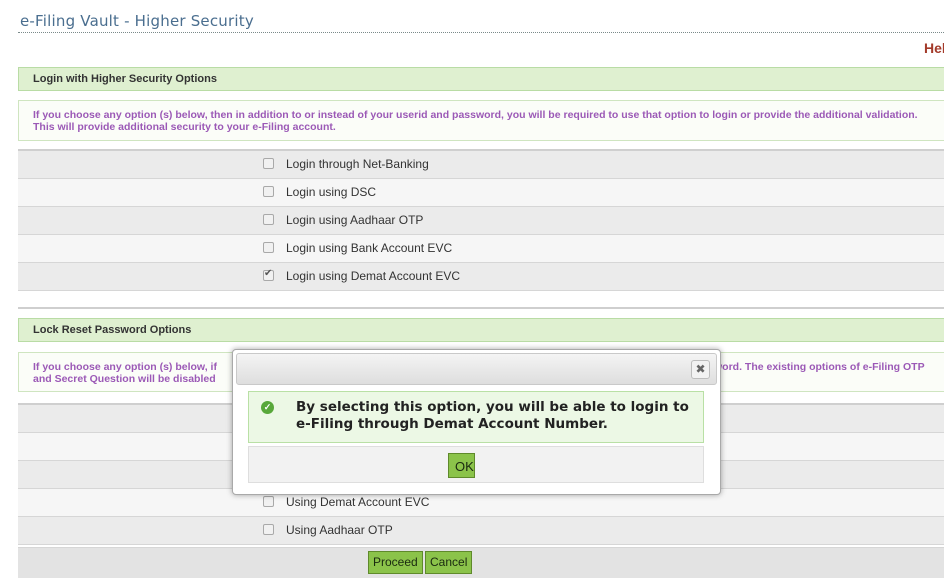 The image size is (944, 578). I want to click on bank-evc-label: Login using Bank Account EVC, so click(369, 248).